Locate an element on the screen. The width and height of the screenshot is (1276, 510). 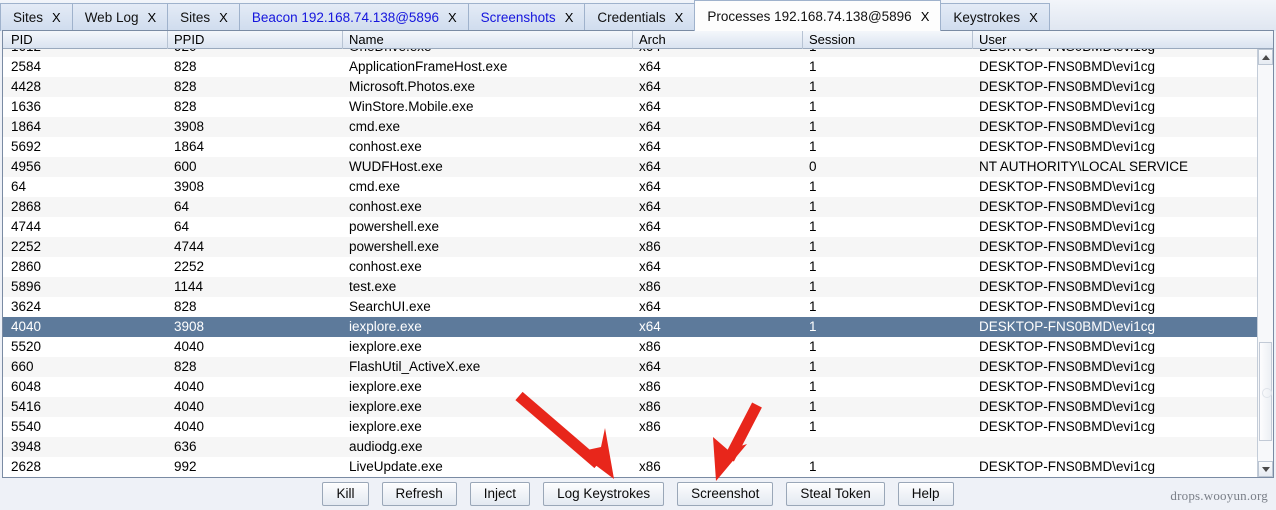
inject-button: Inject is located at coordinates (500, 494).